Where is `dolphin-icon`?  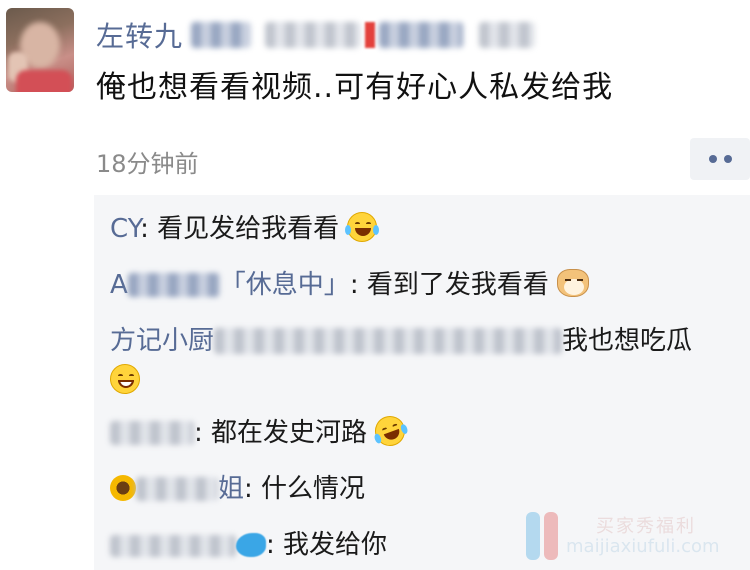
dolphin-icon is located at coordinates (251, 545).